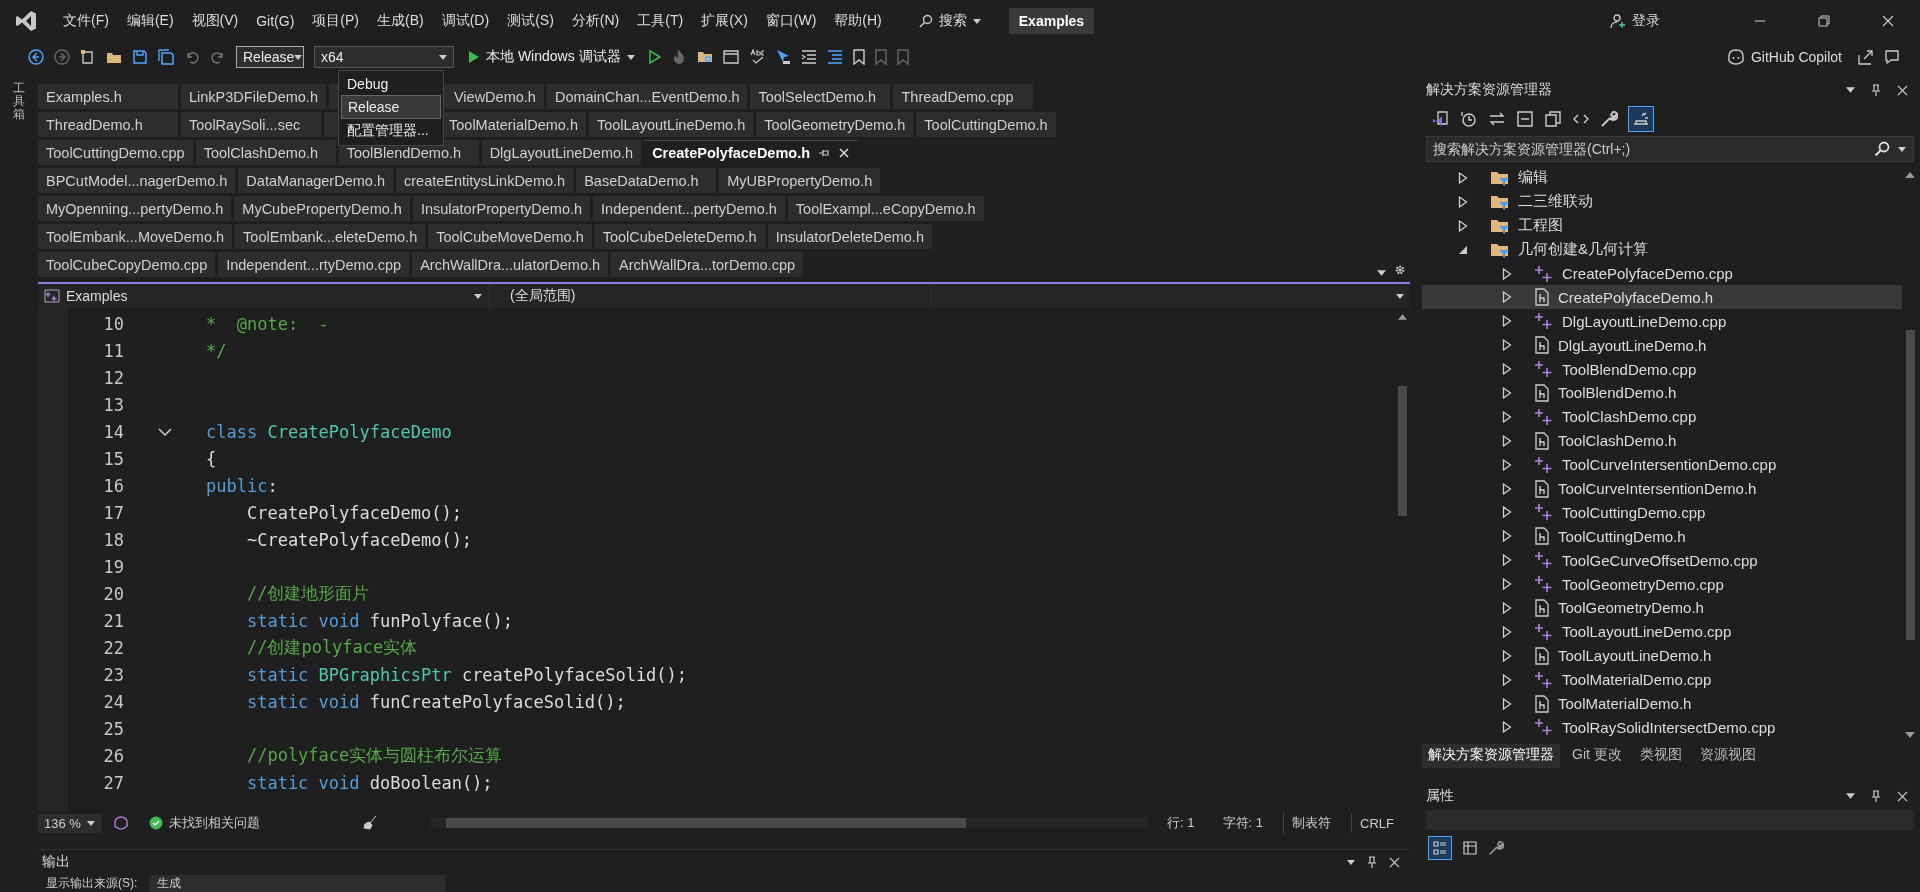 The image size is (1920, 892). What do you see at coordinates (113, 566) in the screenshot?
I see `line-number: 19` at bounding box center [113, 566].